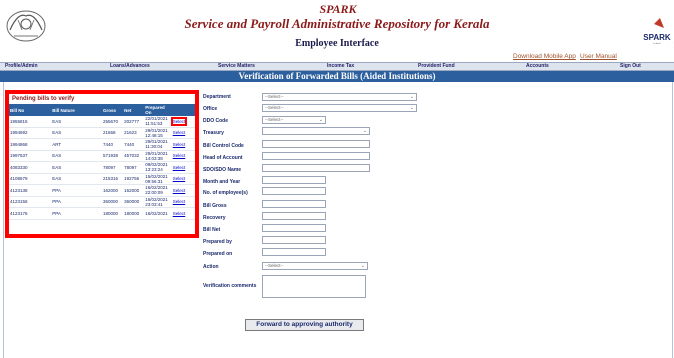 Image resolution: width=674 pixels, height=358 pixels. Describe the element at coordinates (294, 228) in the screenshot. I see `bill-net-field` at that location.